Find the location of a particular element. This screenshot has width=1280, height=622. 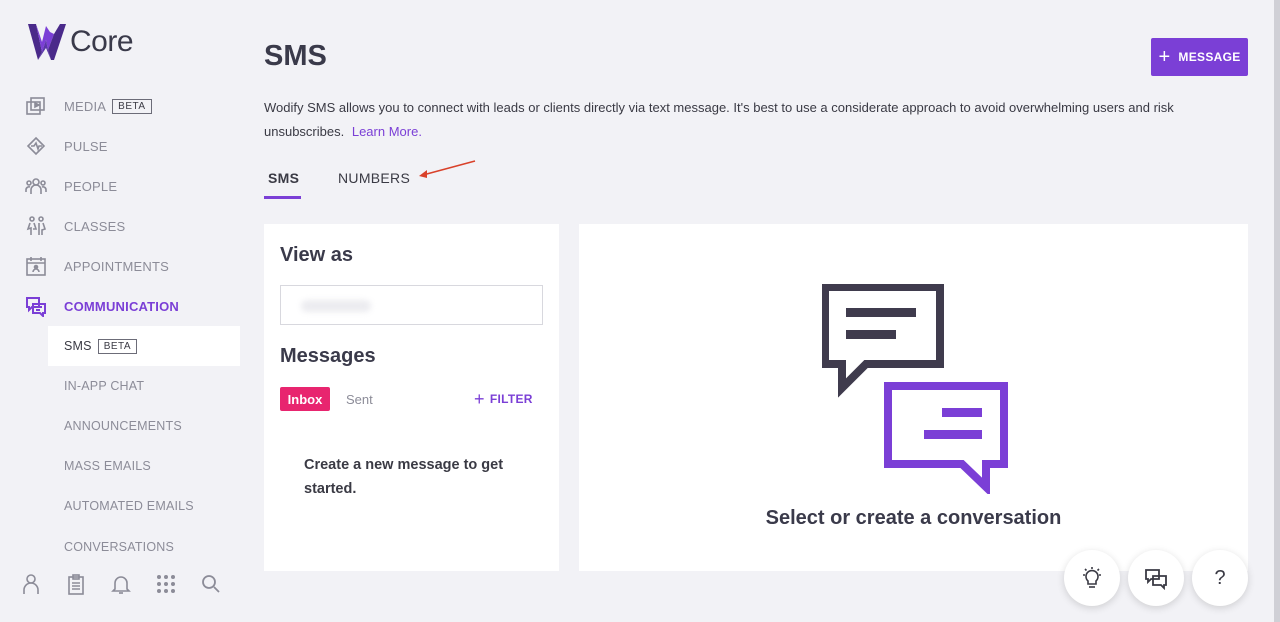

pulse-icon is located at coordinates (36, 146).